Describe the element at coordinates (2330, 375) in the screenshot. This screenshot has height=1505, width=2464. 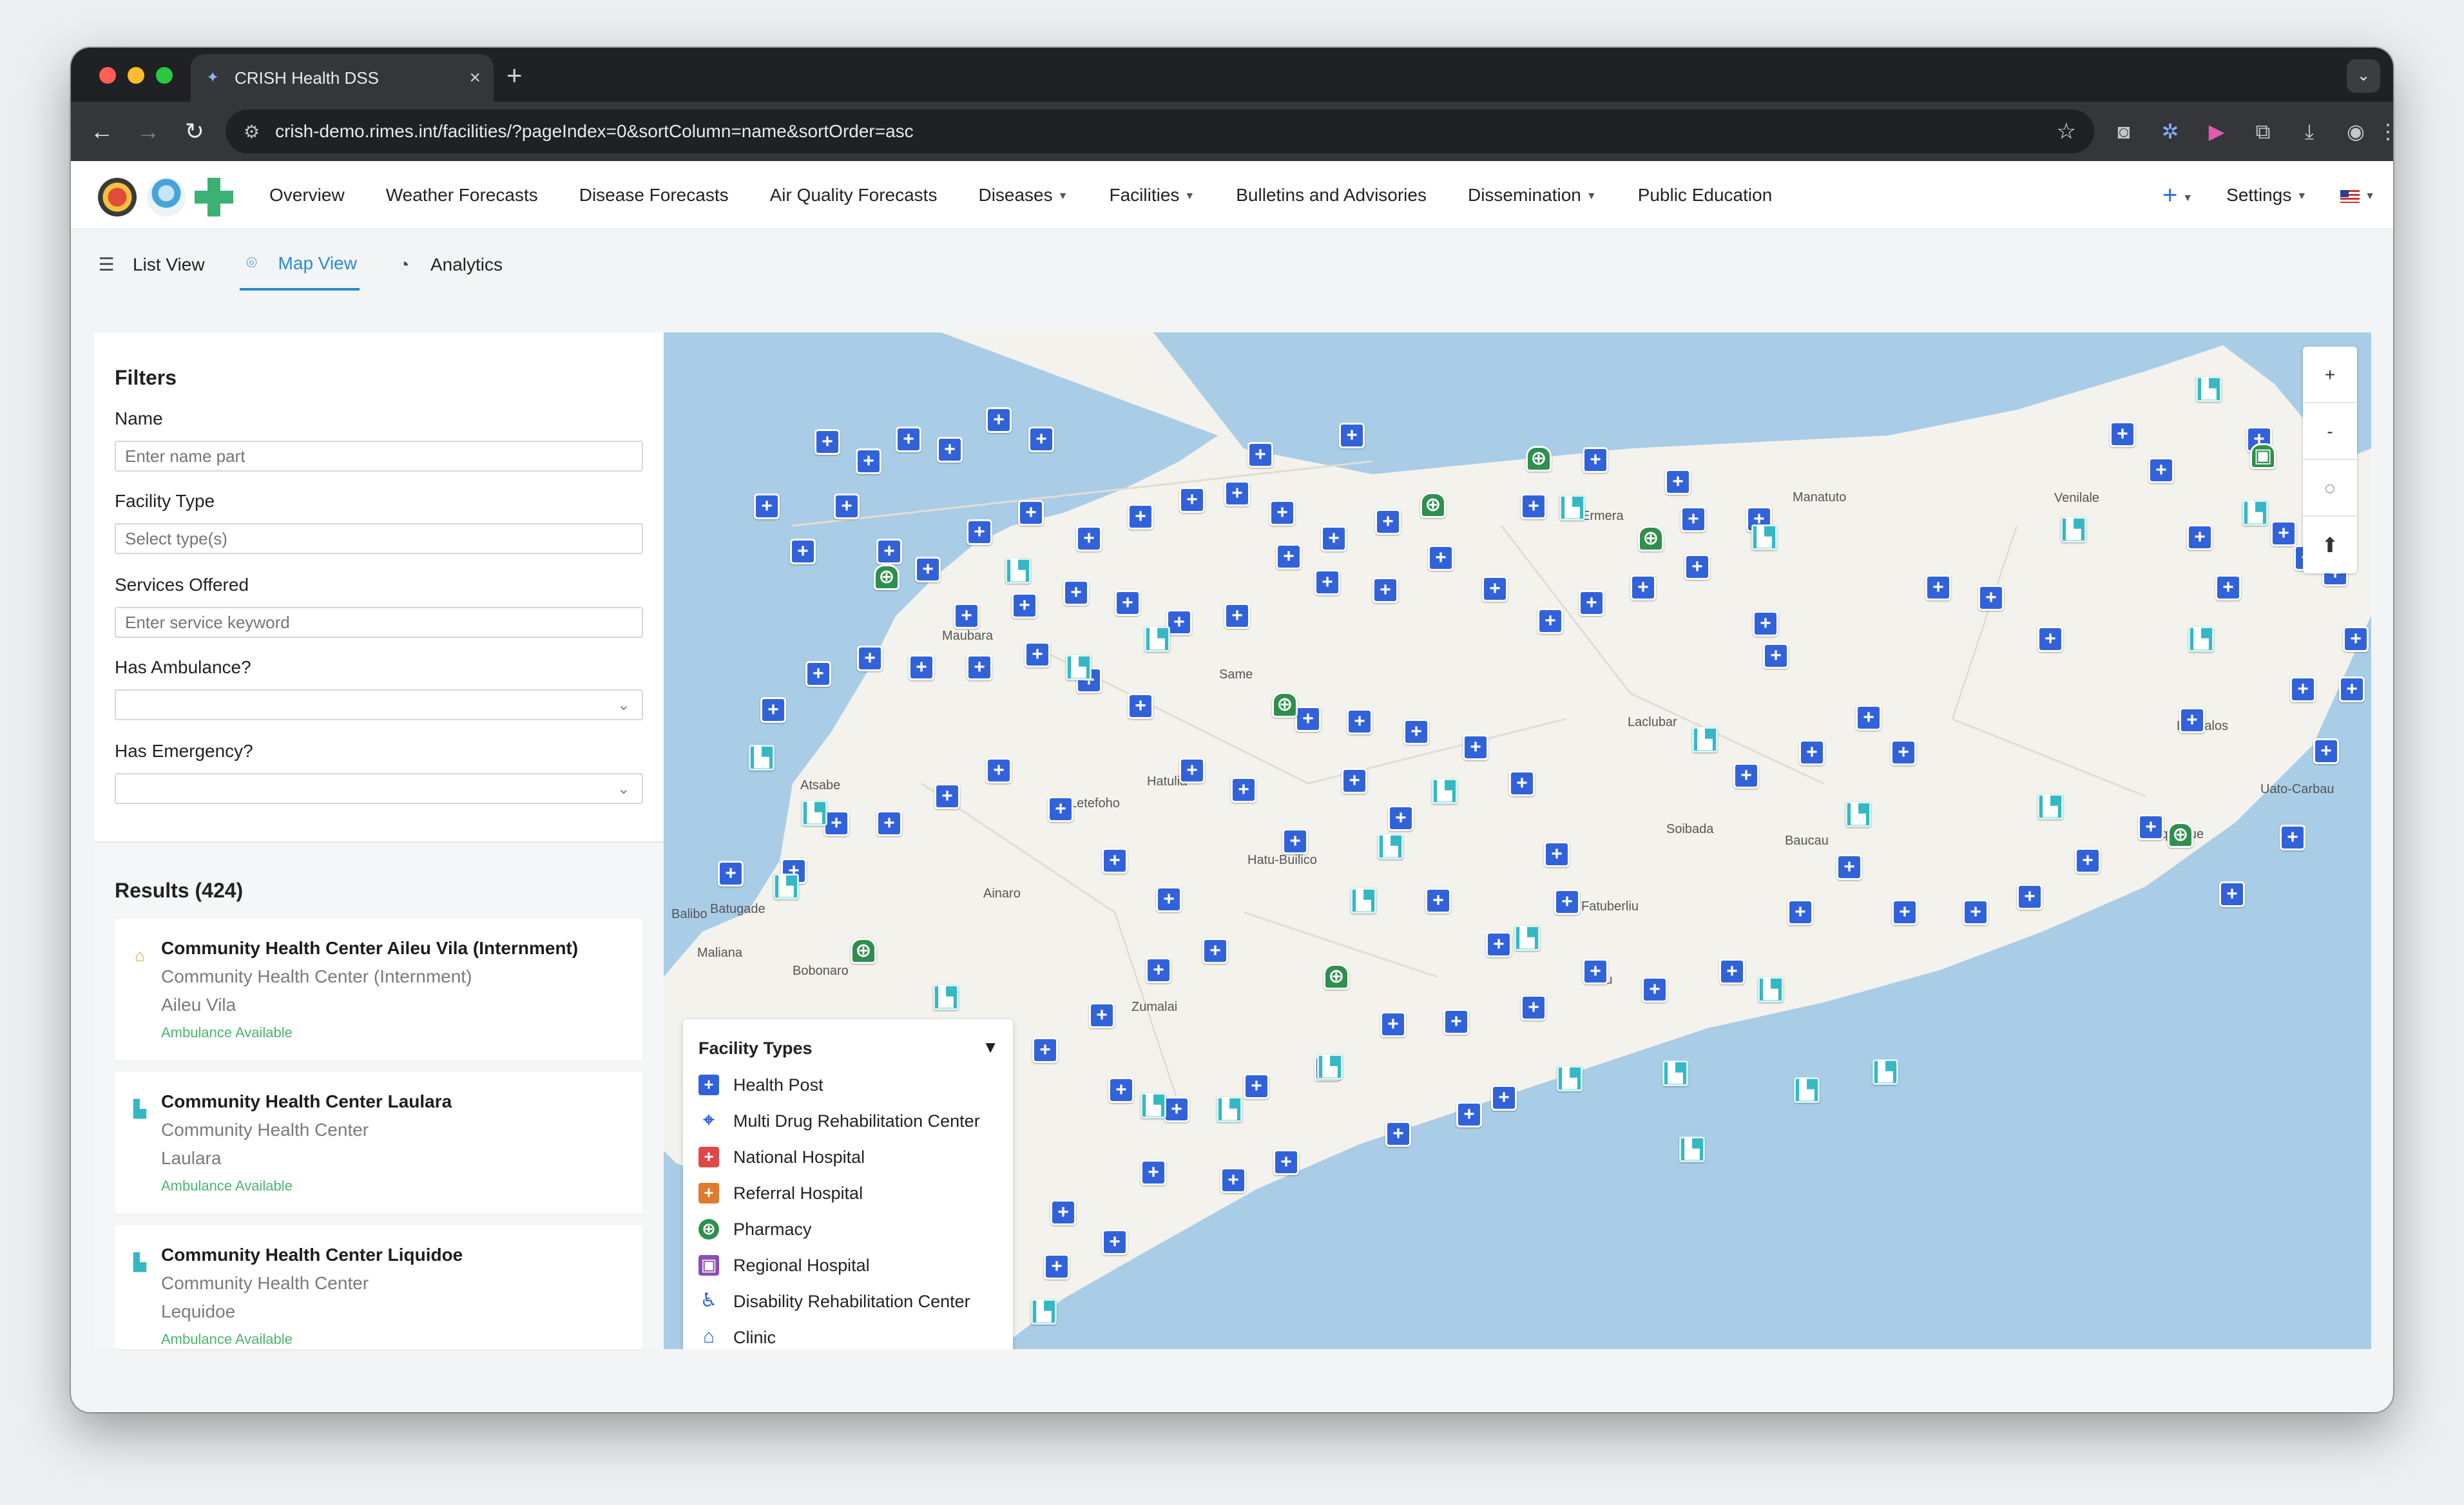
I see `zoom-in-button: +` at that location.